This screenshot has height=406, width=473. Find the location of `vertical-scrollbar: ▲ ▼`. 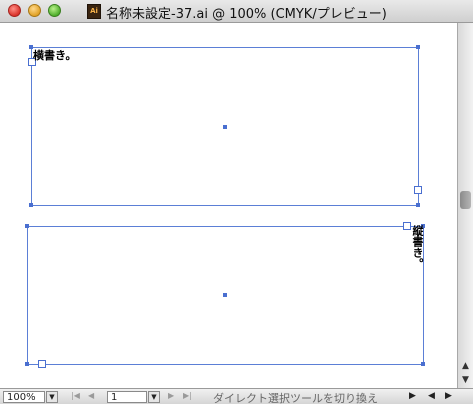

vertical-scrollbar: ▲ ▼ is located at coordinates (465, 205).